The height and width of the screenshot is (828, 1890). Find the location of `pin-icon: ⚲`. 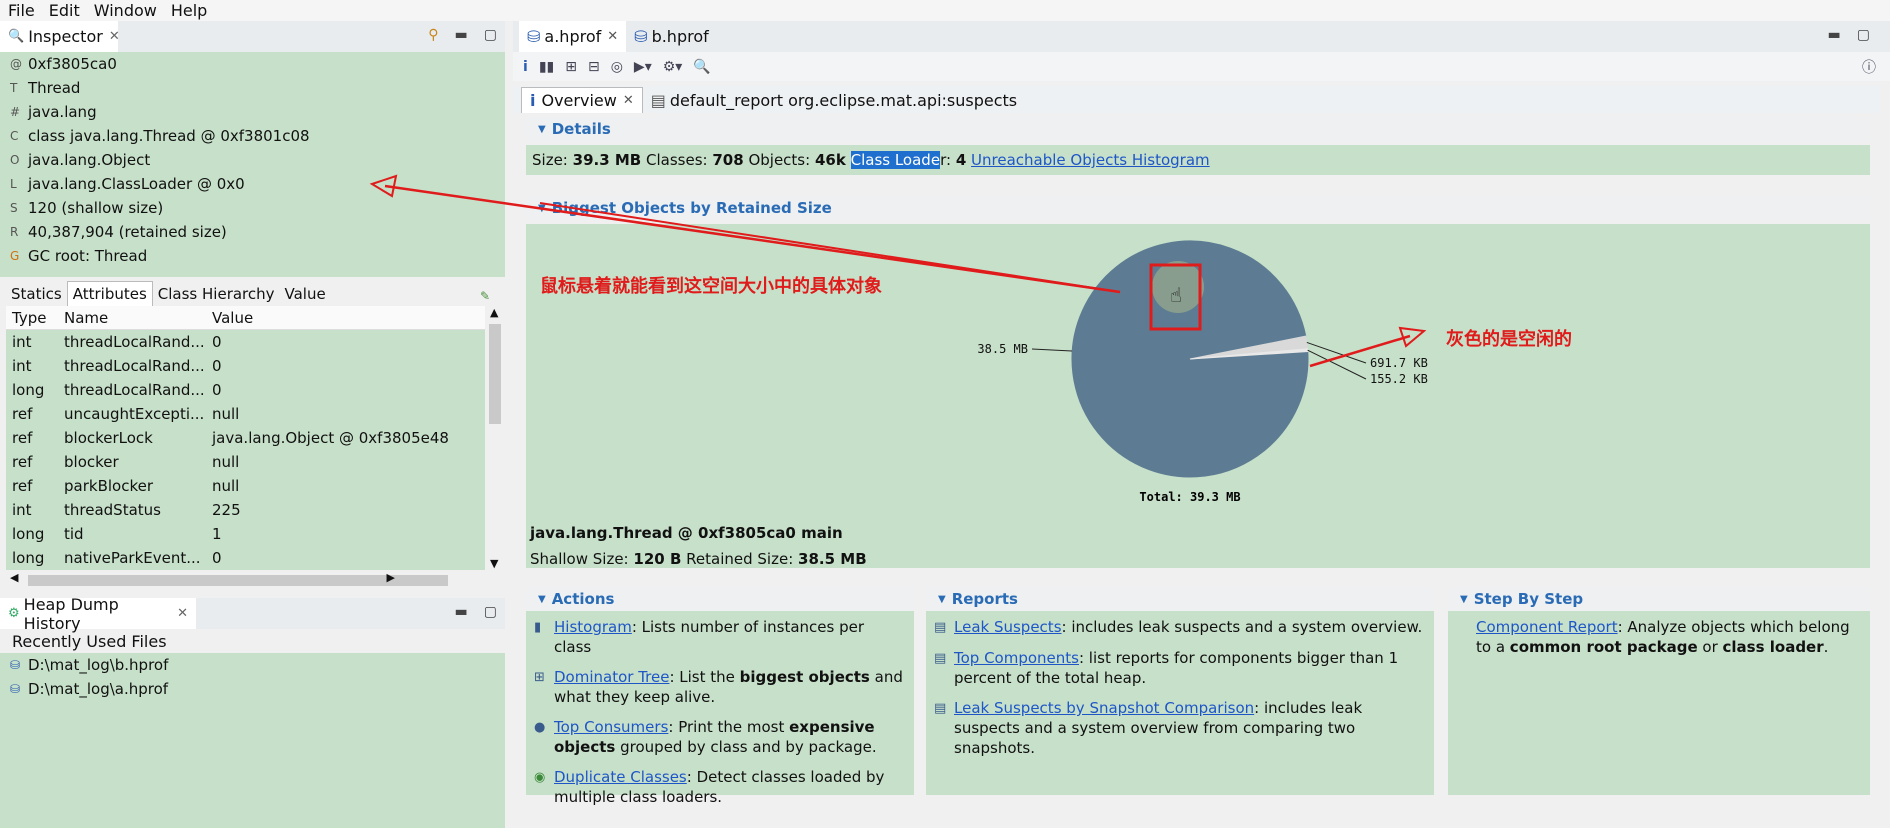

pin-icon: ⚲ is located at coordinates (433, 35).